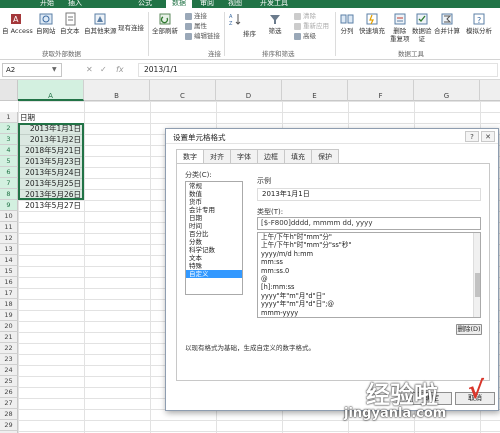  What do you see at coordinates (9, 271) in the screenshot?
I see `row-header: 15` at bounding box center [9, 271].